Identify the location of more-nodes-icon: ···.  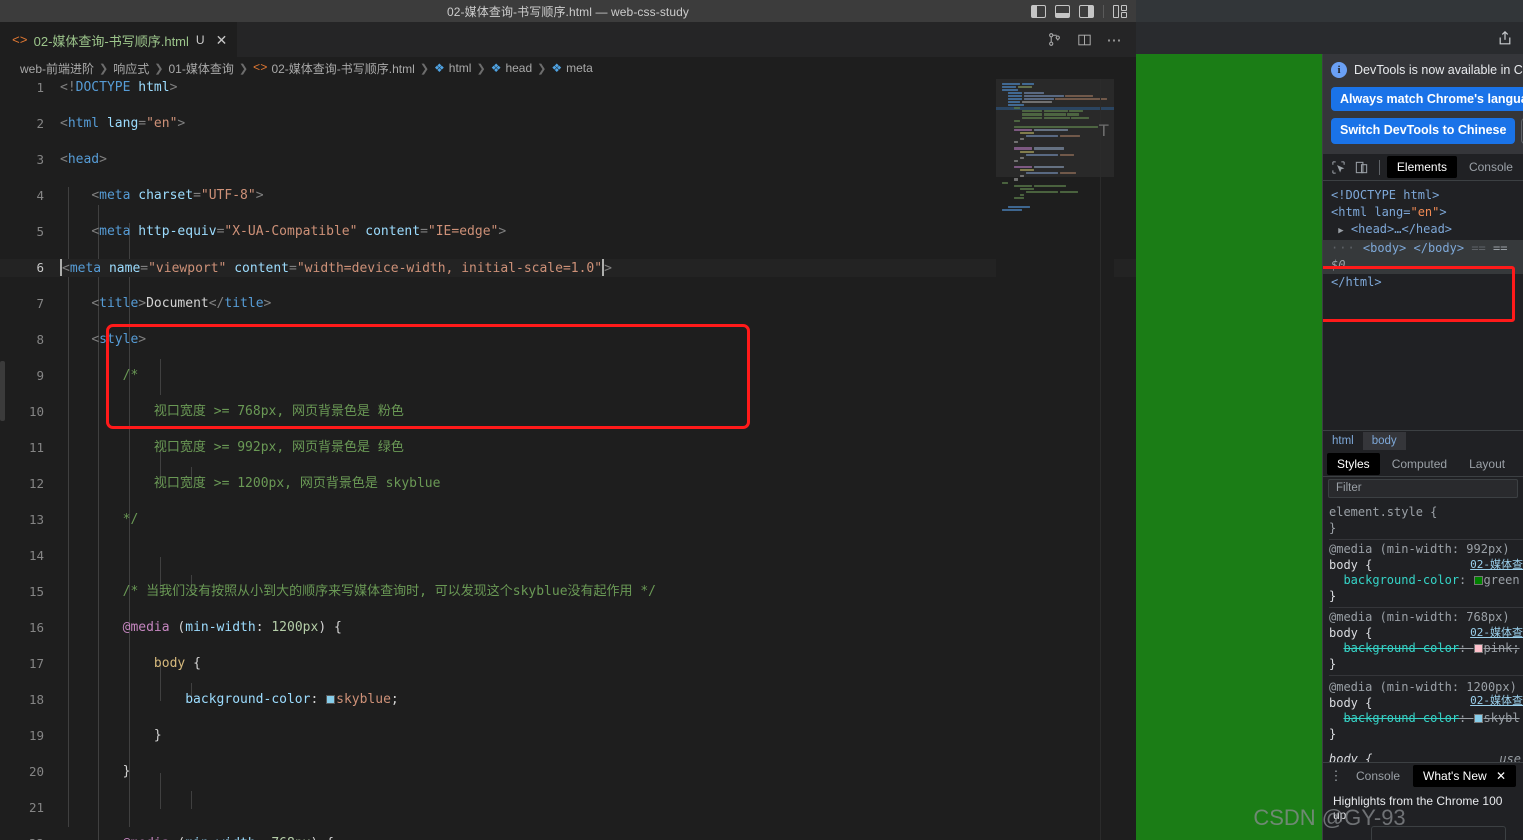
(1343, 248).